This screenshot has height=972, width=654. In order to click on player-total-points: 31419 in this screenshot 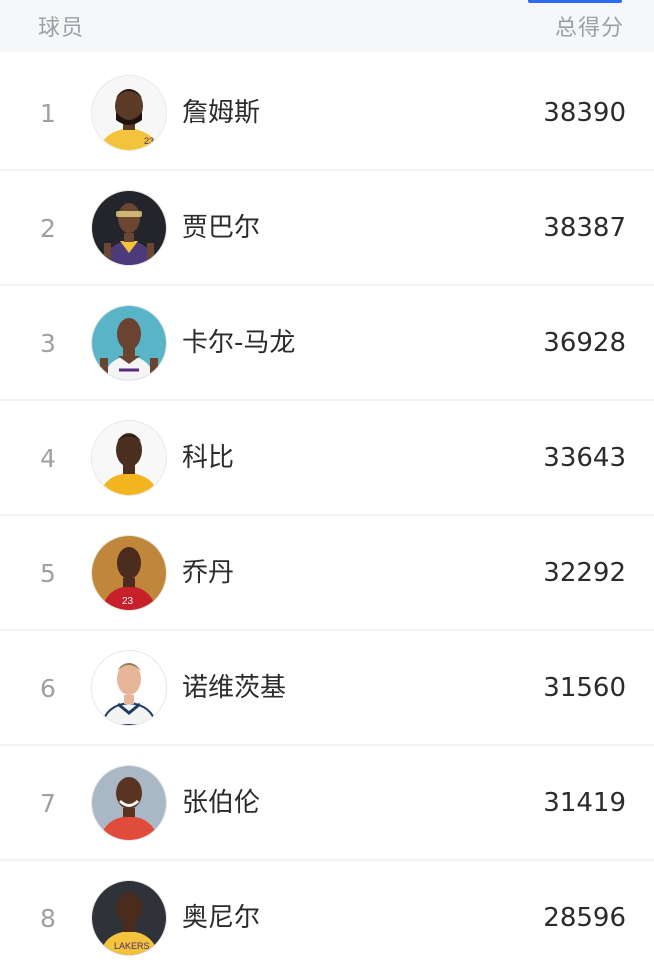, I will do `click(584, 803)`.